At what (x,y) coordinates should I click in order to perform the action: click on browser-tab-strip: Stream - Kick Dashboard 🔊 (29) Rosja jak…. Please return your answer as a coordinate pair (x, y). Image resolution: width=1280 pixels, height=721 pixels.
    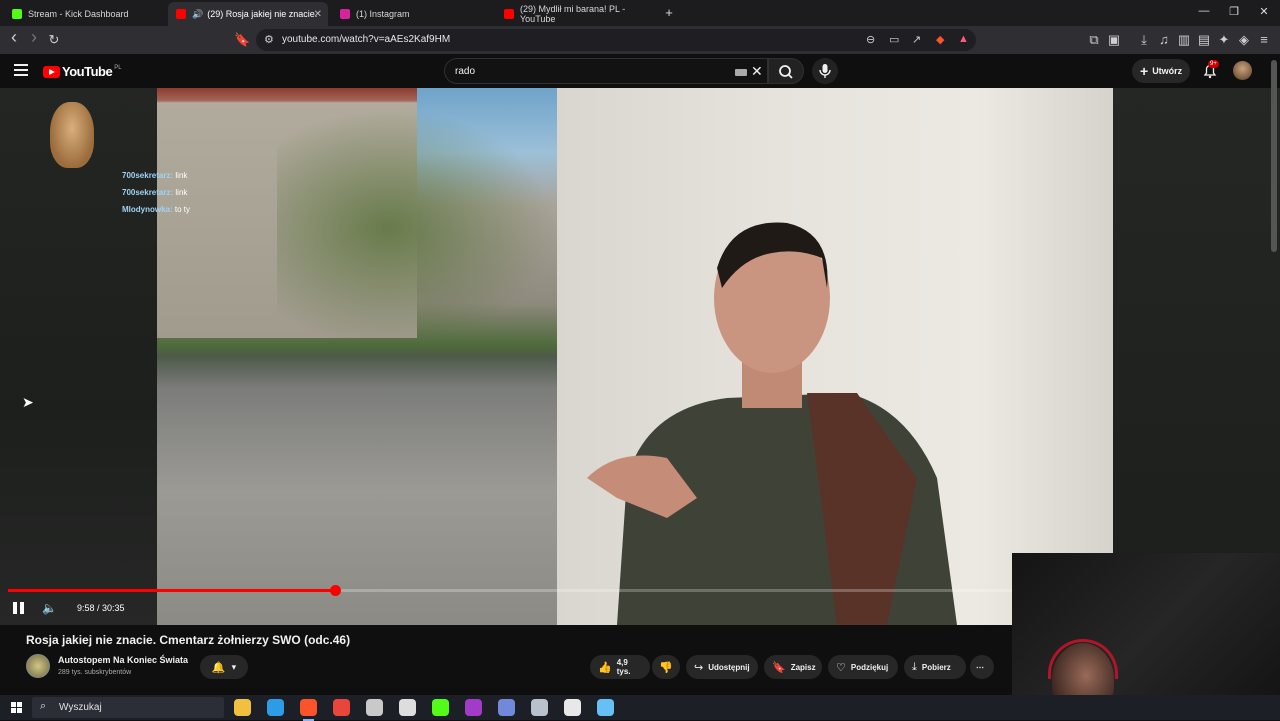
    Looking at the image, I should click on (640, 13).